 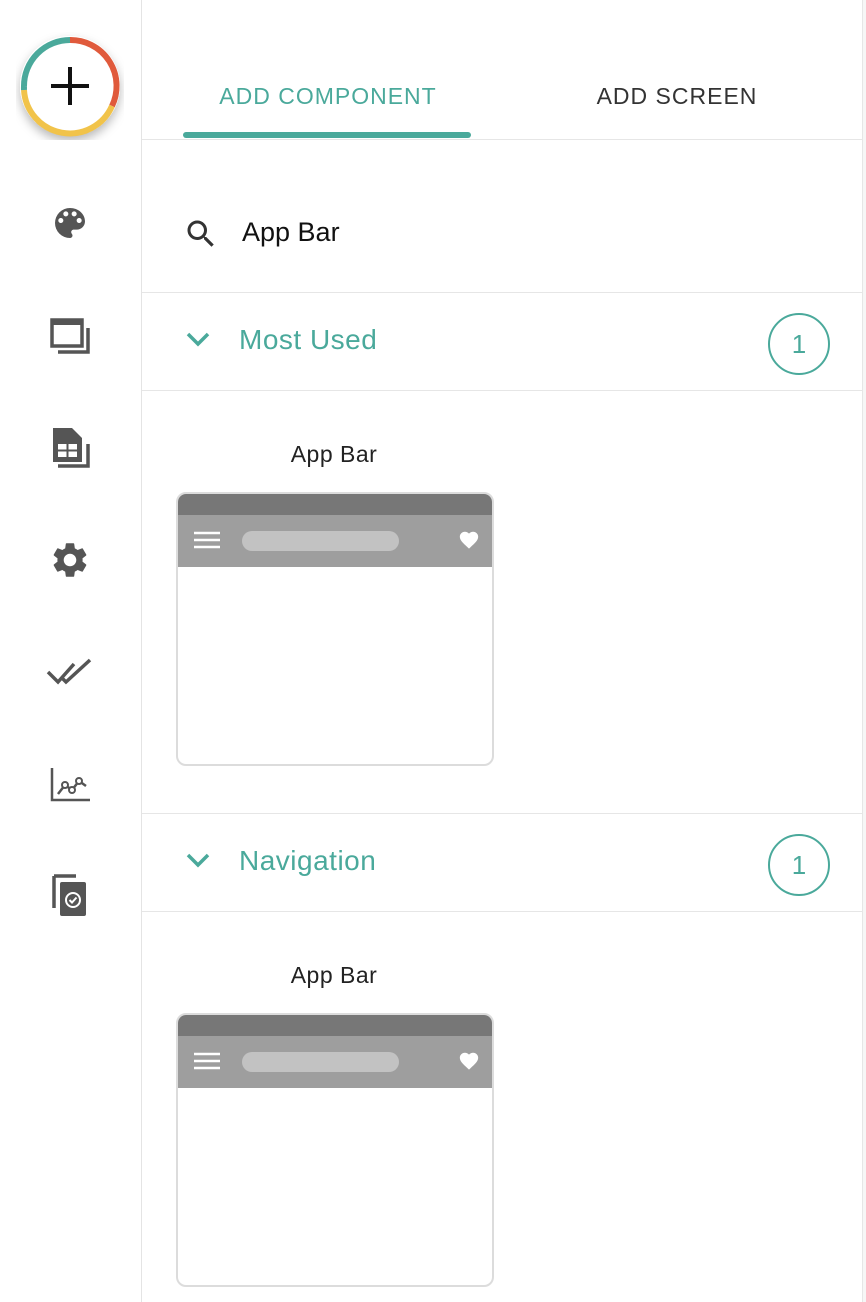 What do you see at coordinates (522, 232) in the screenshot?
I see `search-input` at bounding box center [522, 232].